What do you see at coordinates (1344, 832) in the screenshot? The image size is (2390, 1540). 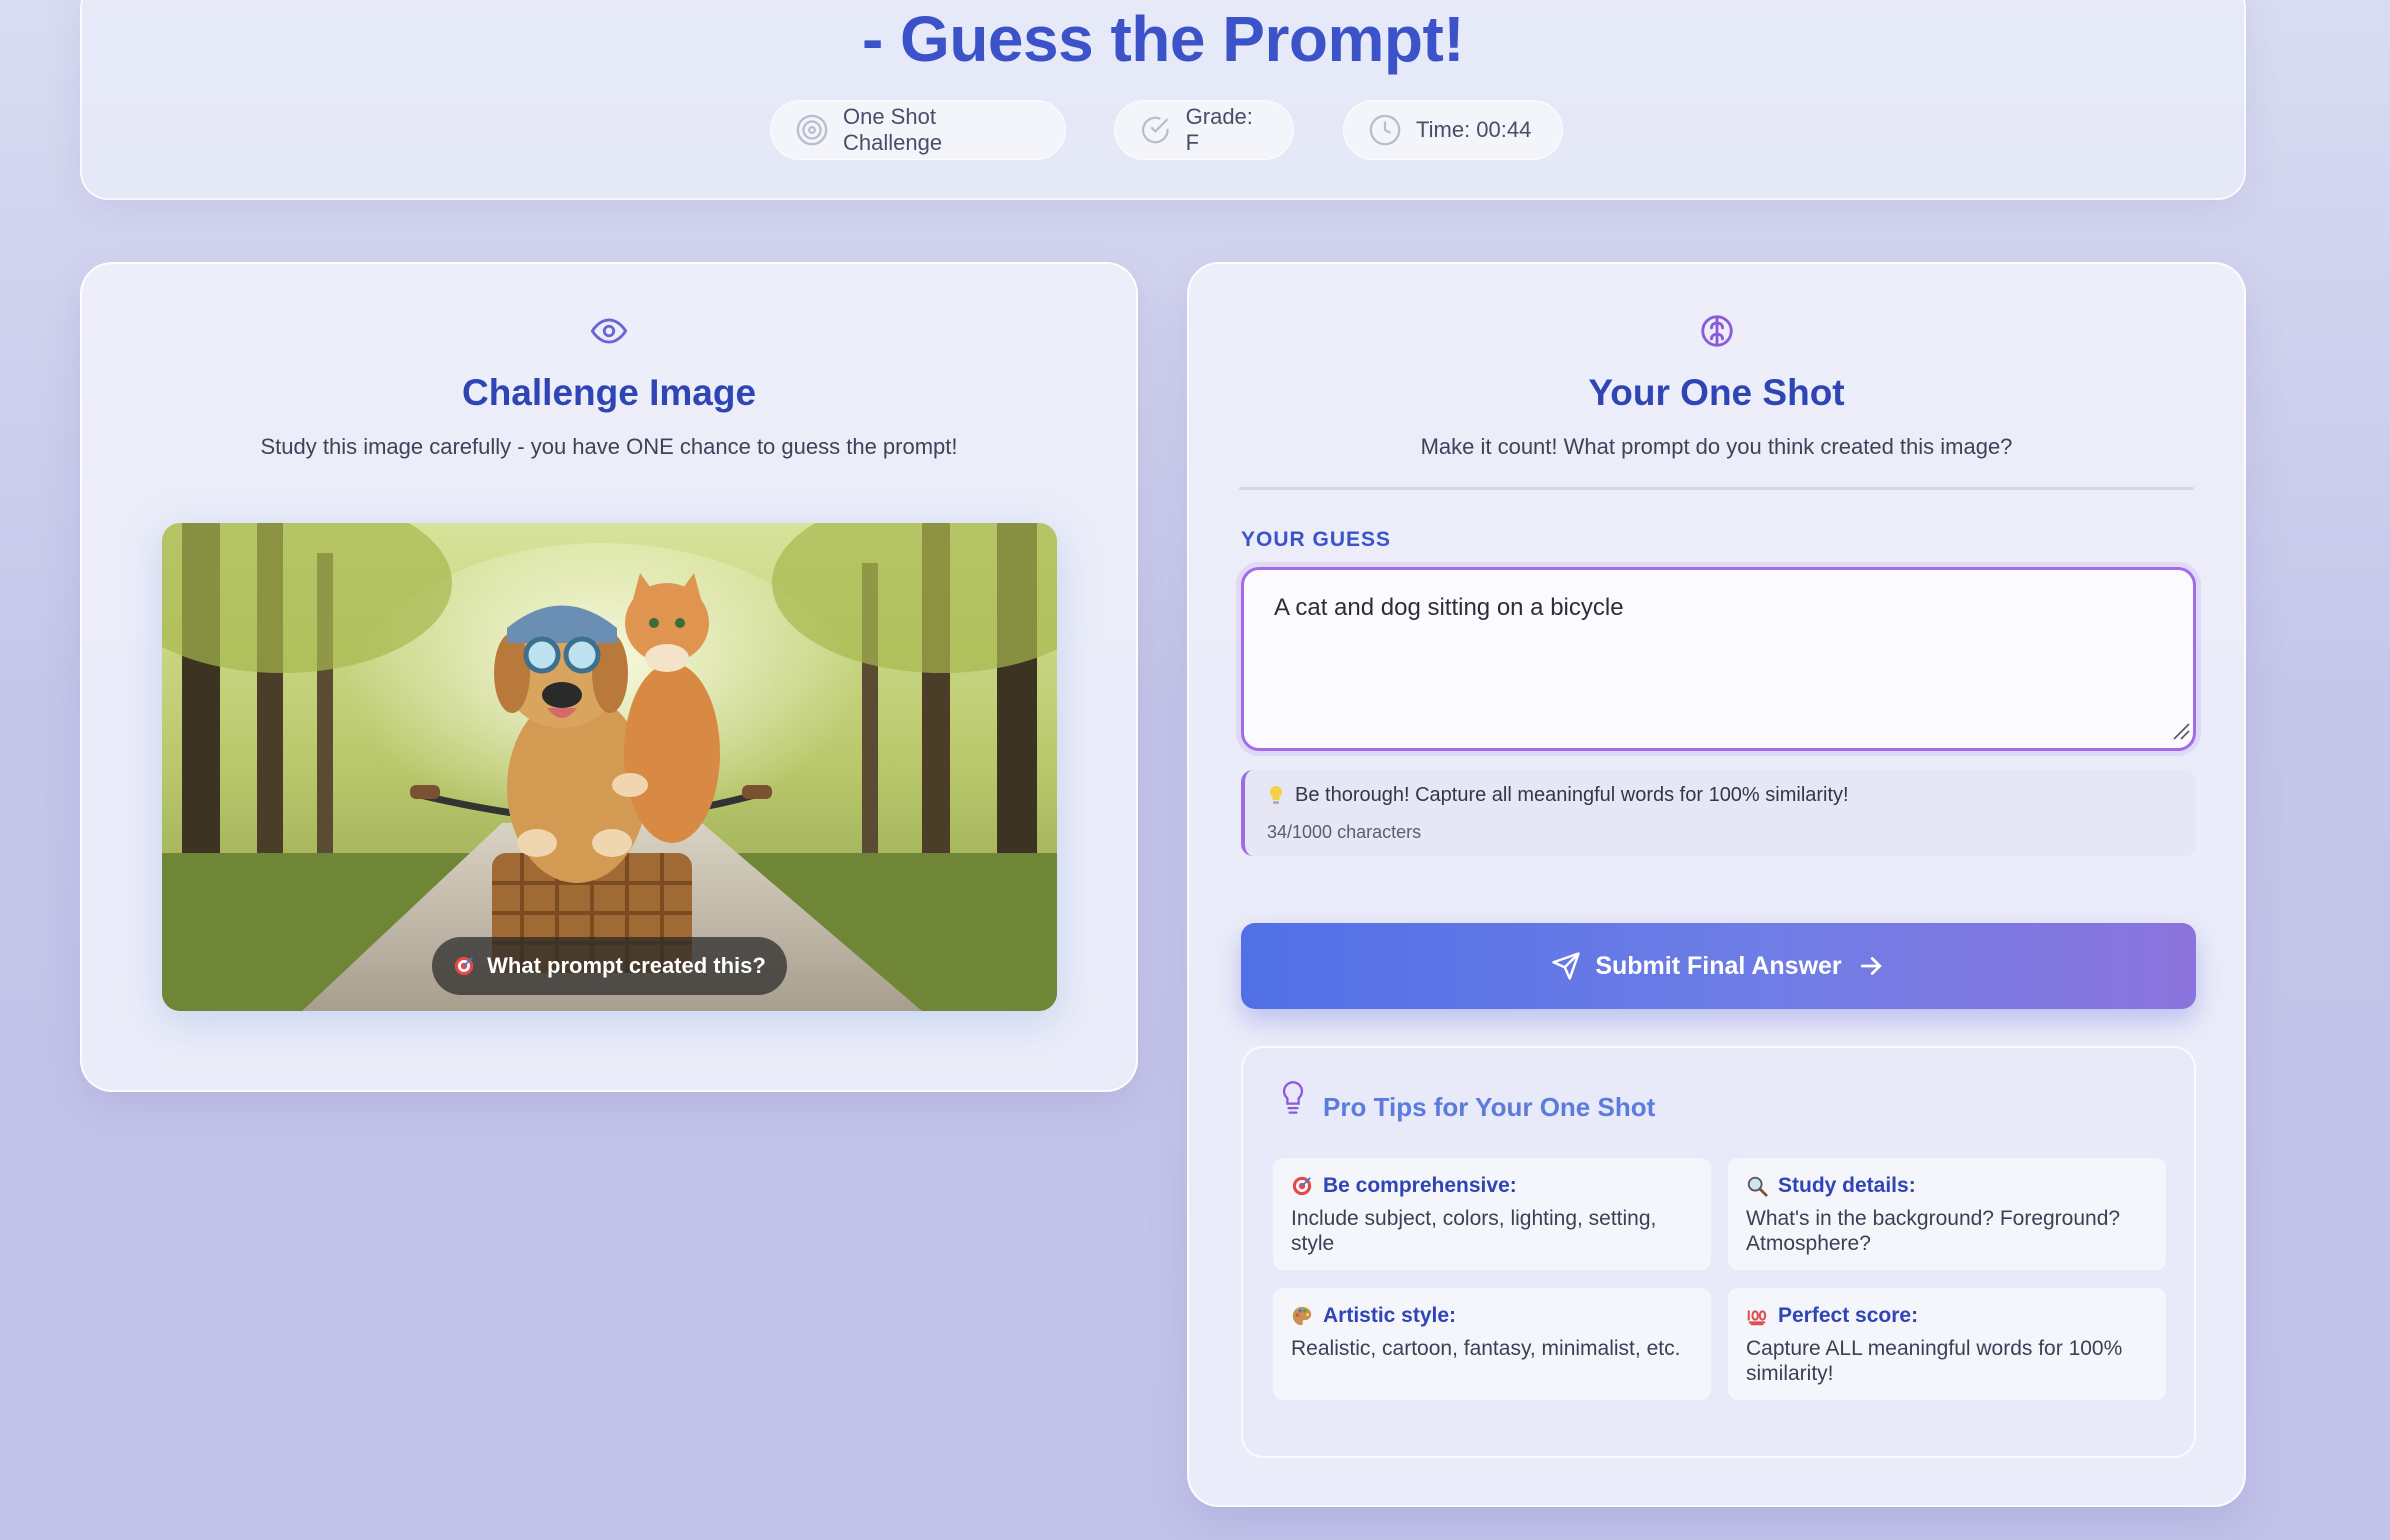 I see `character-count: 34/1000 characters` at bounding box center [1344, 832].